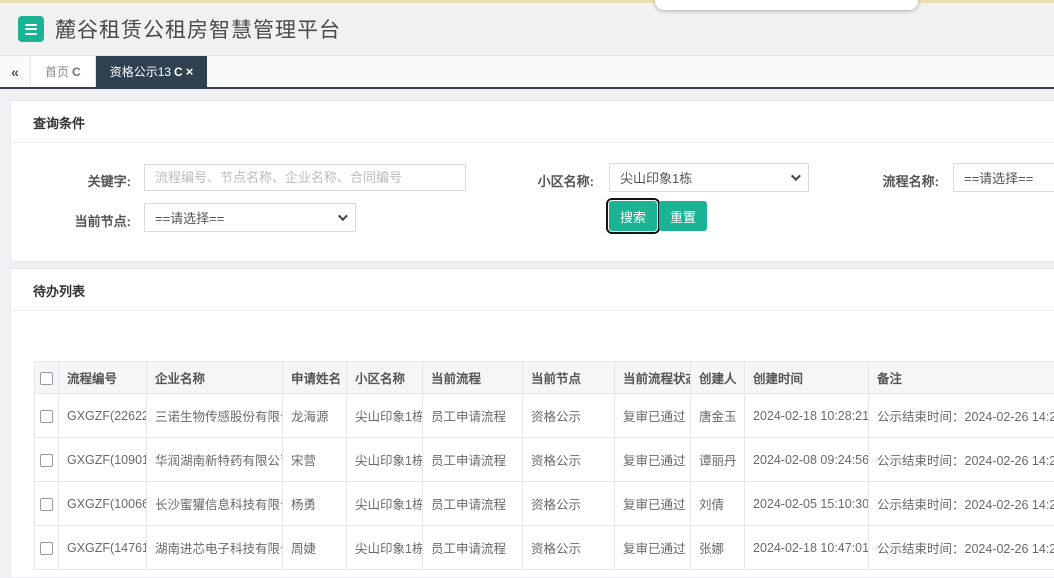 This screenshot has height=578, width=1054. I want to click on table-cell: 唐金玉, so click(718, 416).